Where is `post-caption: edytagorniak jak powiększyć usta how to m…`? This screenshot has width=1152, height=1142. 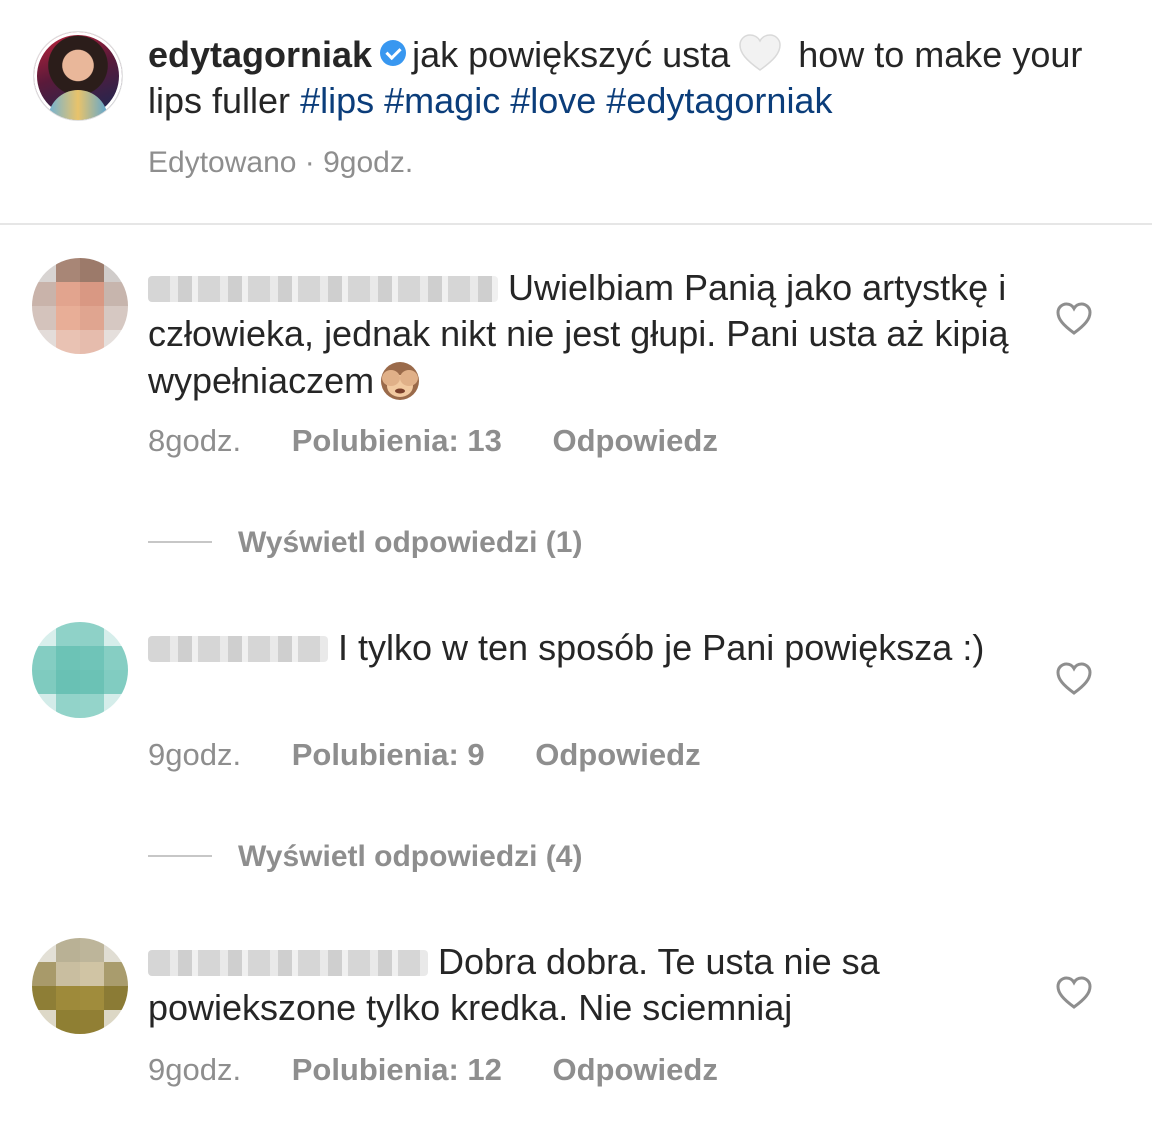 post-caption: edytagorniak jak powiększyć usta how to m… is located at coordinates (638, 78).